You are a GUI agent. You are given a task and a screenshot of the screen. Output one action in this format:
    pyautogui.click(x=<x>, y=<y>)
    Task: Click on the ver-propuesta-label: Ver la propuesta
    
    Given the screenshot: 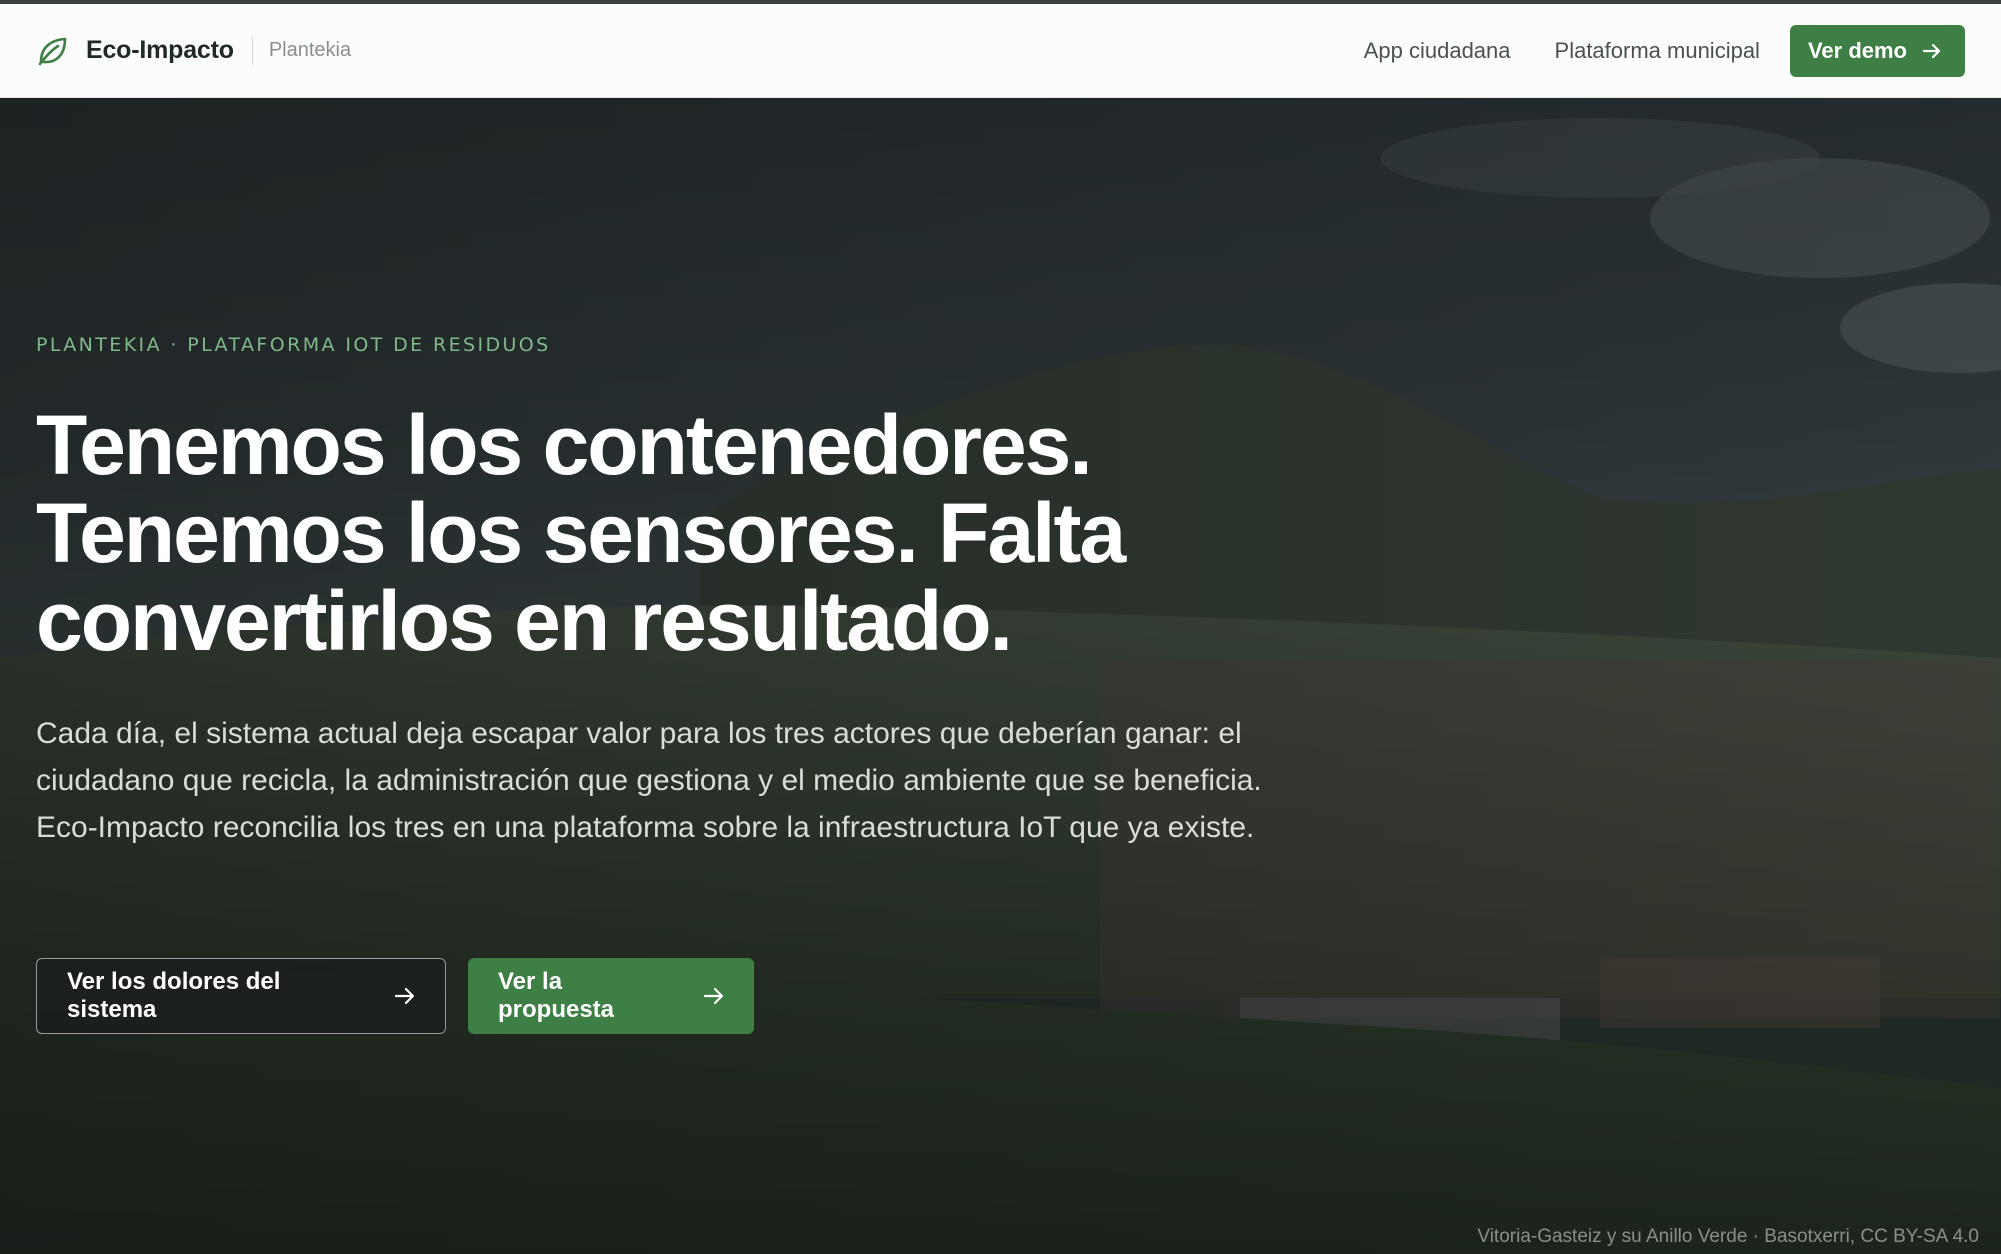 What is the action you would take?
    pyautogui.click(x=556, y=995)
    